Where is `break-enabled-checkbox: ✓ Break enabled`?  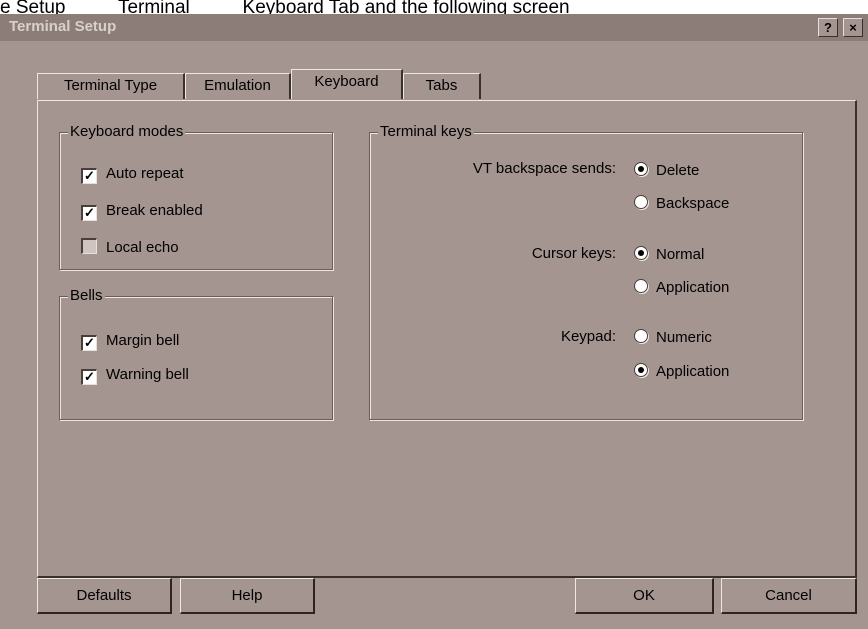 break-enabled-checkbox: ✓ Break enabled is located at coordinates (142, 212).